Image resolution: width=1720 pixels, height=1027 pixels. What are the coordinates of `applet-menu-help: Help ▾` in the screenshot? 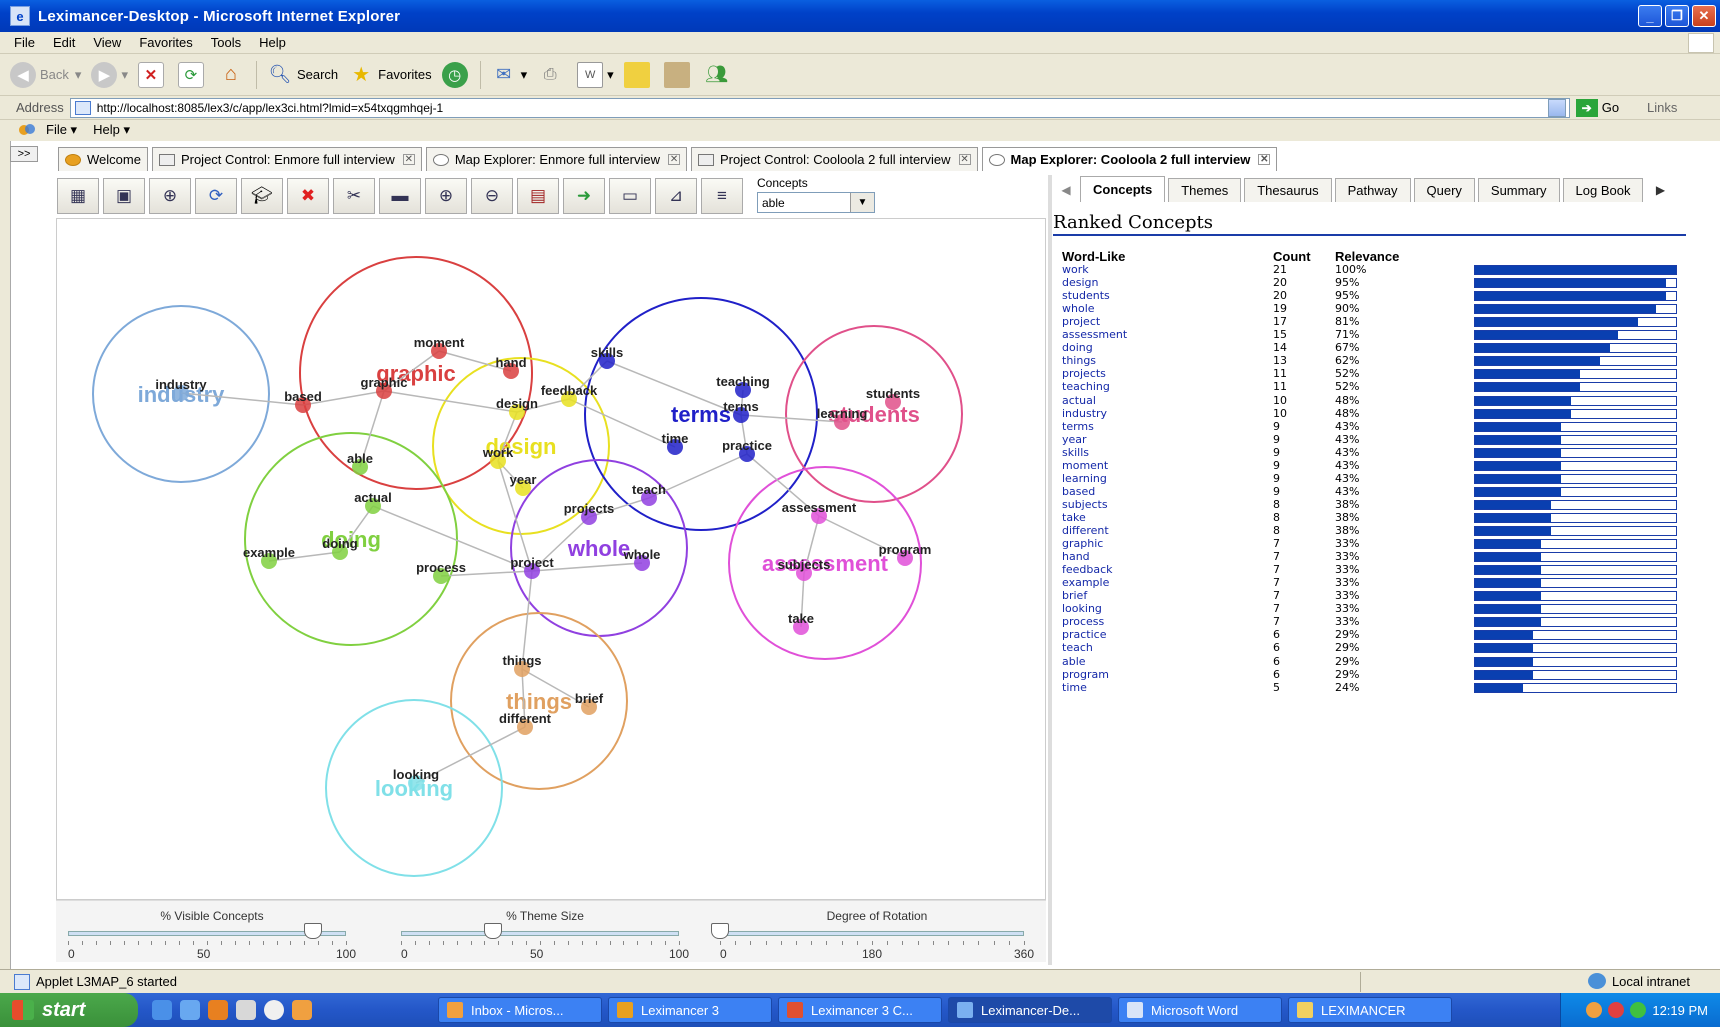 It's located at (111, 130).